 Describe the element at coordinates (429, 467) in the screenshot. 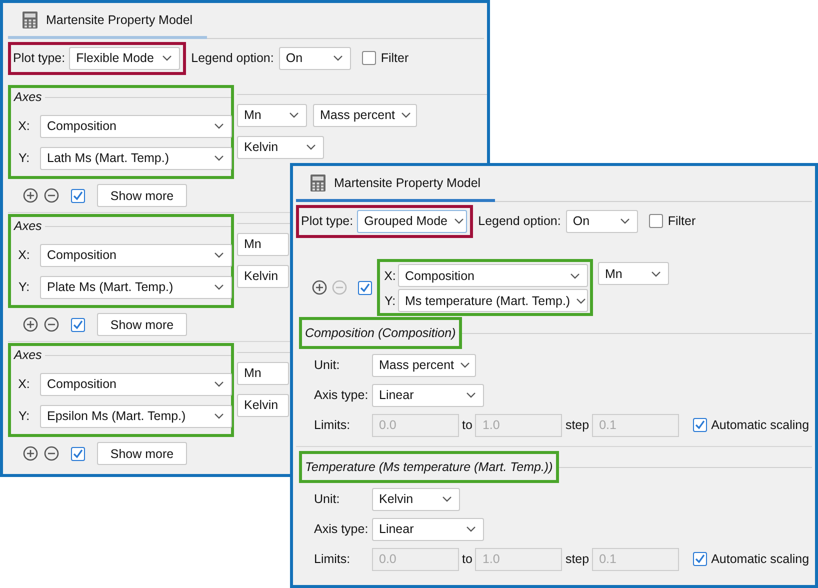

I see `section-title: Temperature (Ms temperature (Mart. Temp.))` at that location.